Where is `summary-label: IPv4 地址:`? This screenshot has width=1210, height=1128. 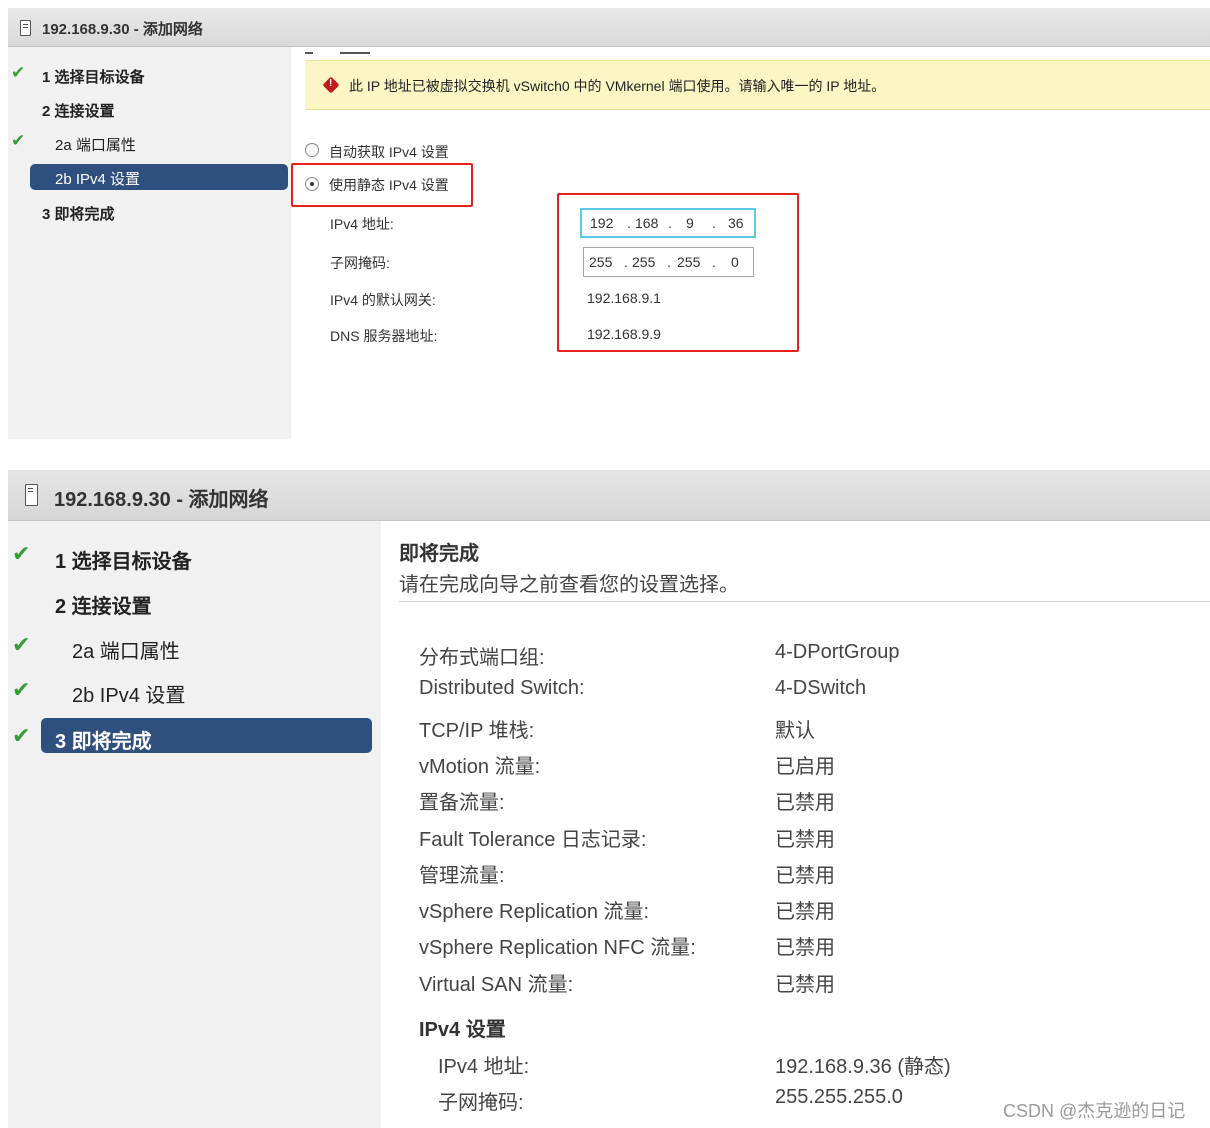
summary-label: IPv4 地址: is located at coordinates (484, 1067).